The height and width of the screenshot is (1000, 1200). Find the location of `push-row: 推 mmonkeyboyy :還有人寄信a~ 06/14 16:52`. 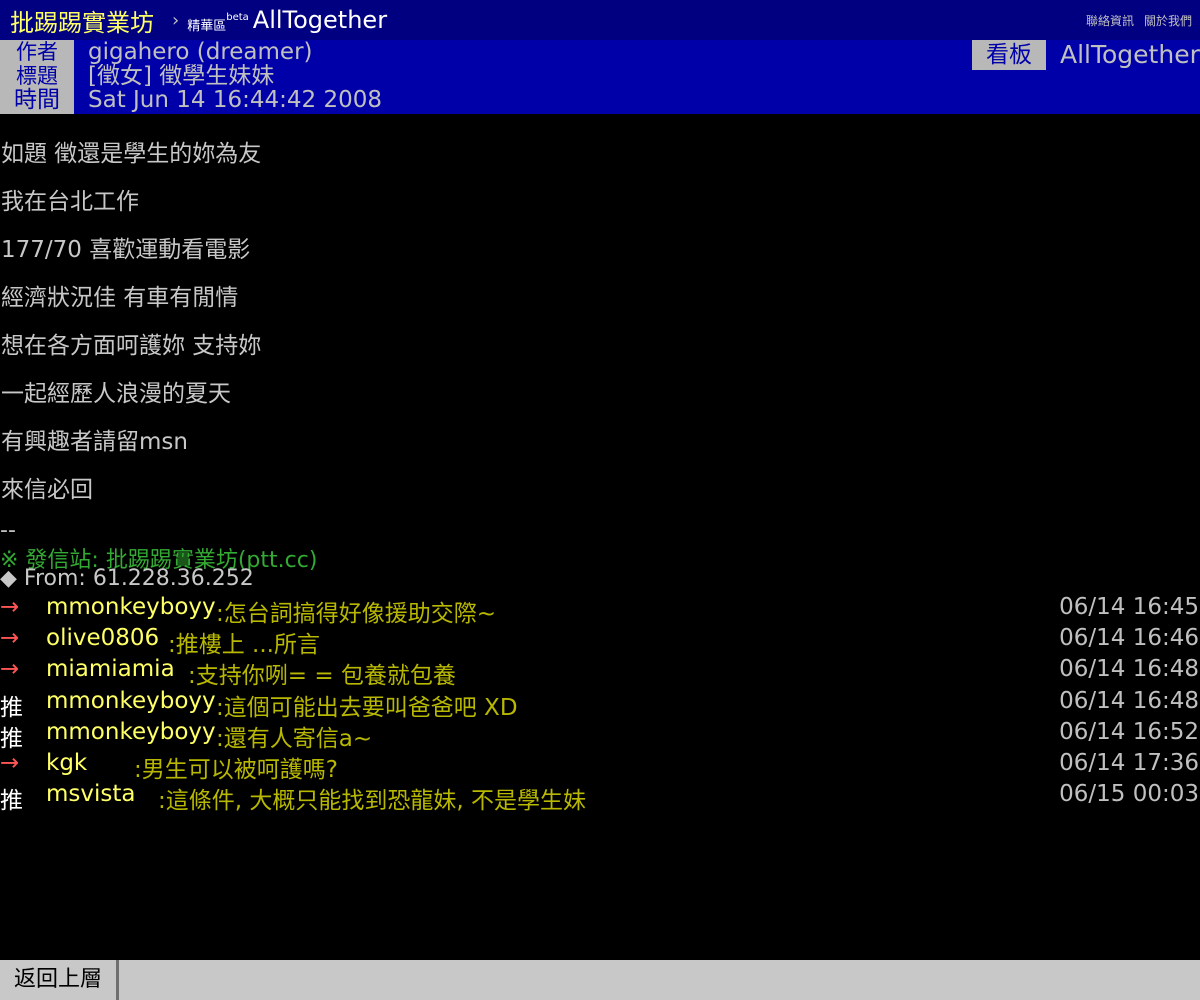

push-row: 推 mmonkeyboyy :還有人寄信a~ 06/14 16:52 is located at coordinates (600, 735).